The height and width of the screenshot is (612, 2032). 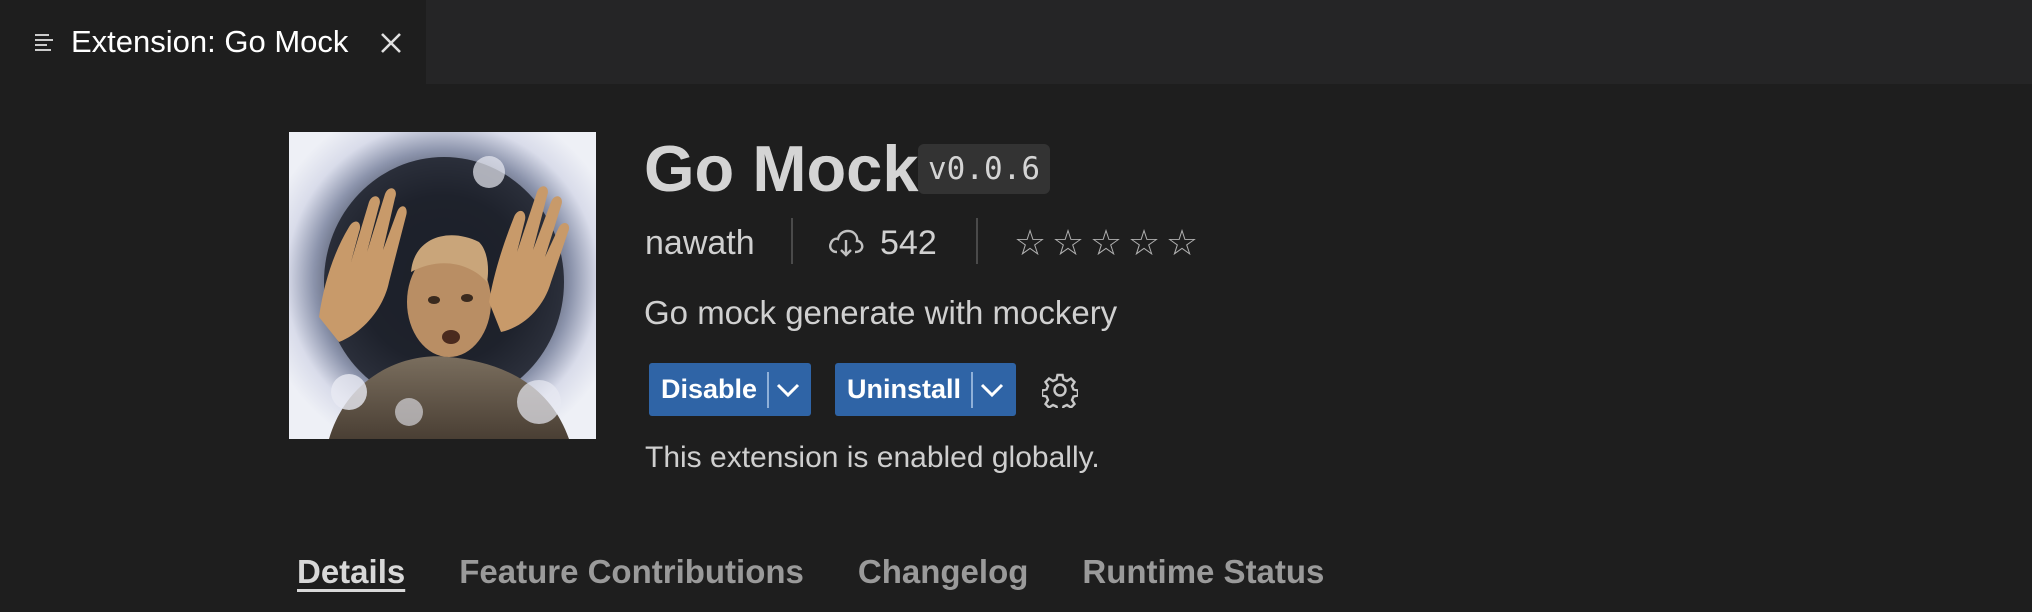 What do you see at coordinates (351, 572) in the screenshot?
I see `tab-details: Details` at bounding box center [351, 572].